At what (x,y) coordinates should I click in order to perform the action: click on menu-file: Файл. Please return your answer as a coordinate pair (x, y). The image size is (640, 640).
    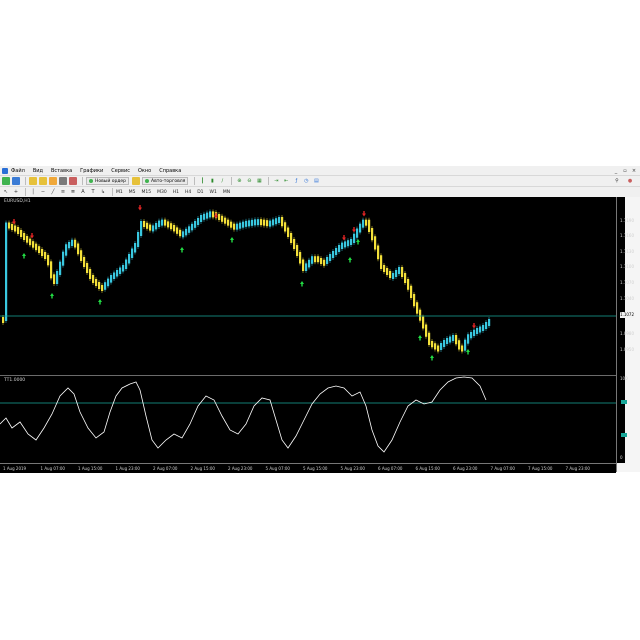
    Looking at the image, I should click on (18, 171).